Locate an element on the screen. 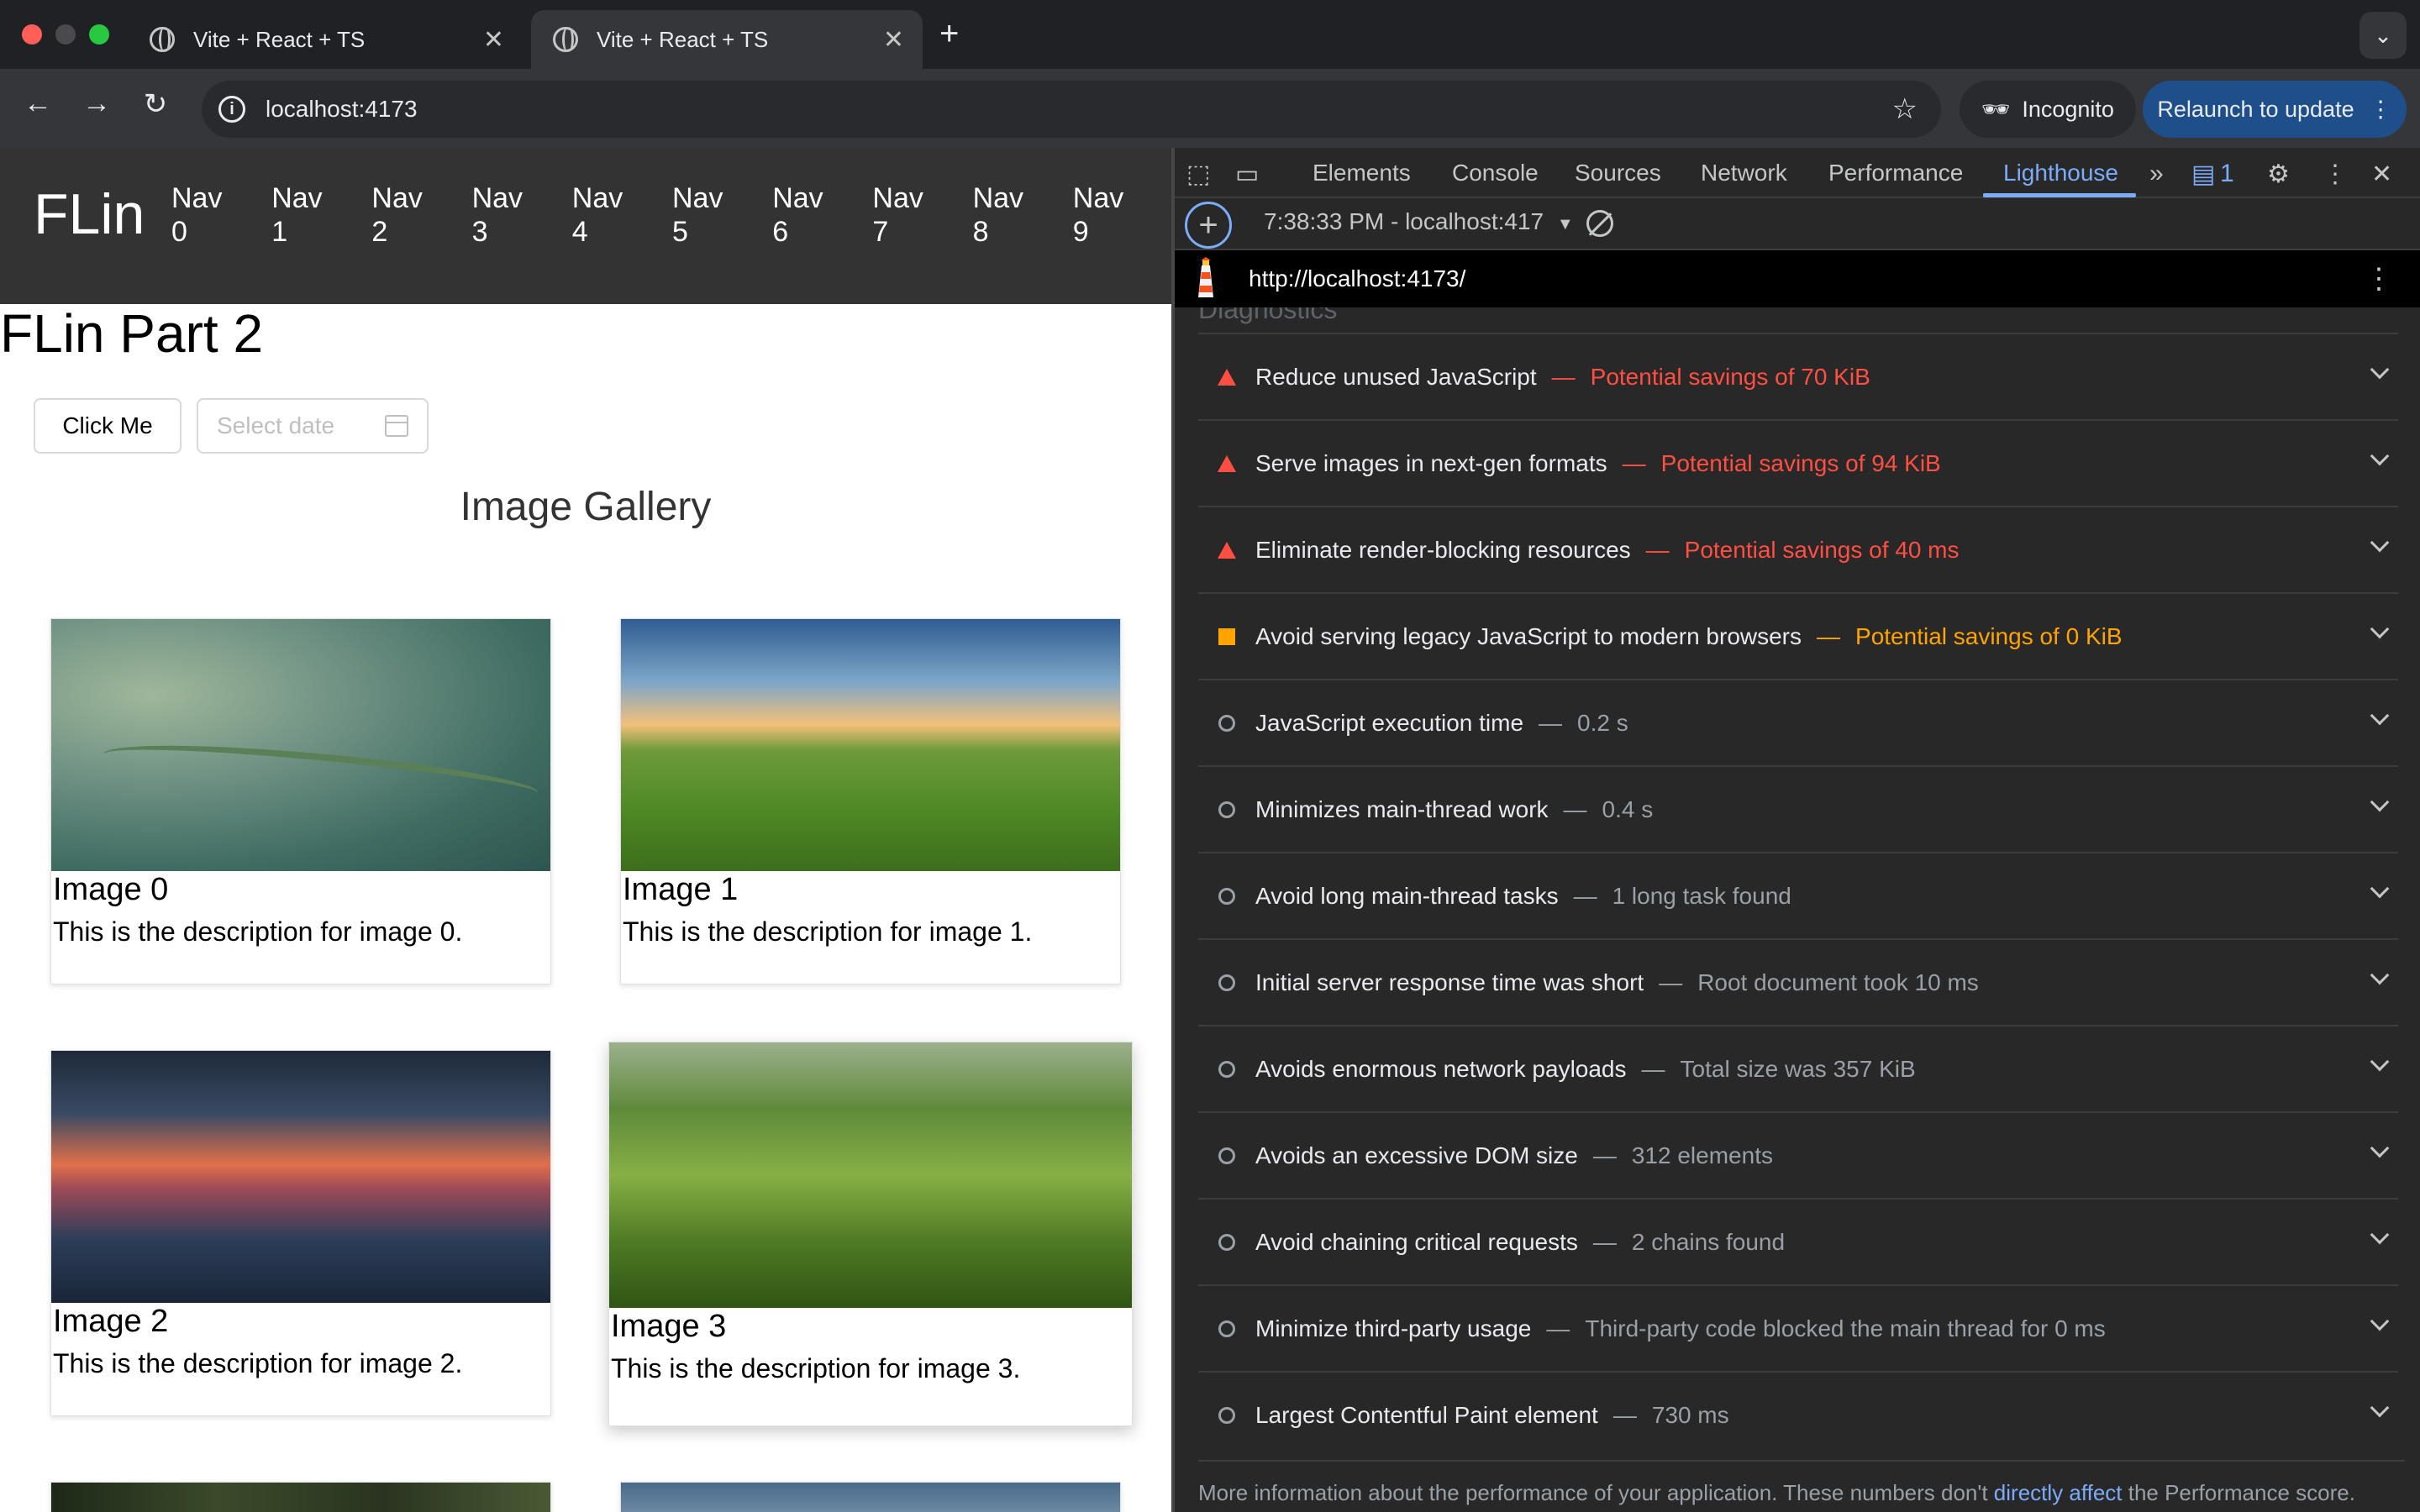  tab-network: Network is located at coordinates (1744, 173).